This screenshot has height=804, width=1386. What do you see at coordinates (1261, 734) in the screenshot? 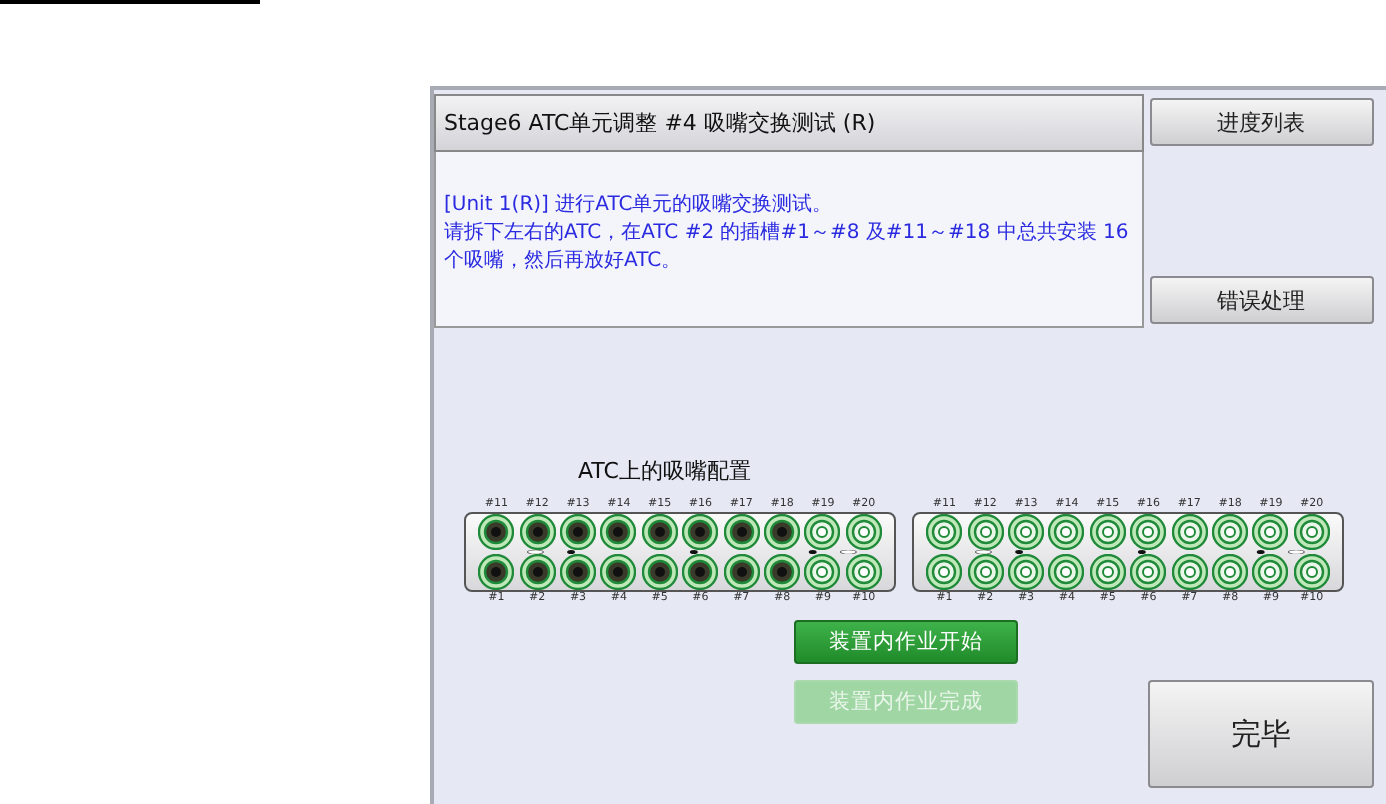
I see `finish-button: 完毕` at bounding box center [1261, 734].